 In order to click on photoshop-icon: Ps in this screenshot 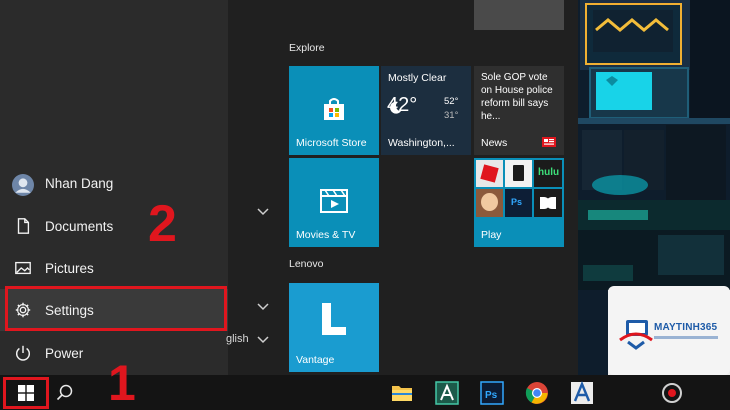, I will do `click(492, 393)`.